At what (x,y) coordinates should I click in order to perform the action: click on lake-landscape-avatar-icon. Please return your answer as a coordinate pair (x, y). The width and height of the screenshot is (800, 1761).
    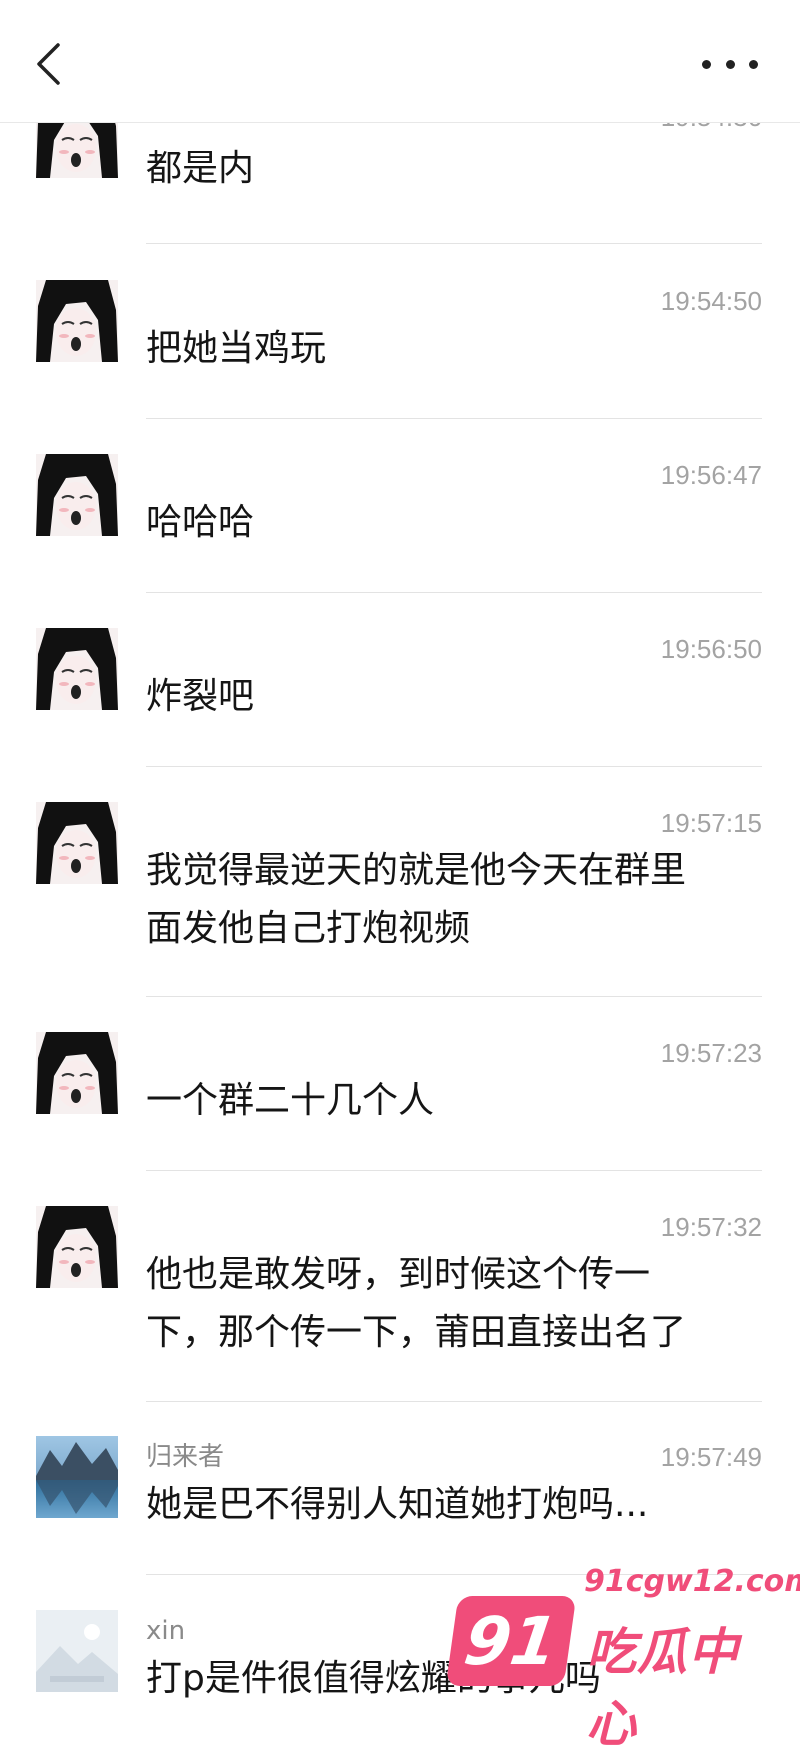
    Looking at the image, I should click on (77, 1477).